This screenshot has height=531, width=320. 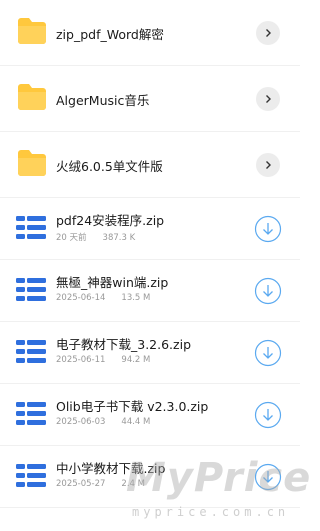 I want to click on folder-row: 火绒6.0.5单文件版, so click(x=150, y=165).